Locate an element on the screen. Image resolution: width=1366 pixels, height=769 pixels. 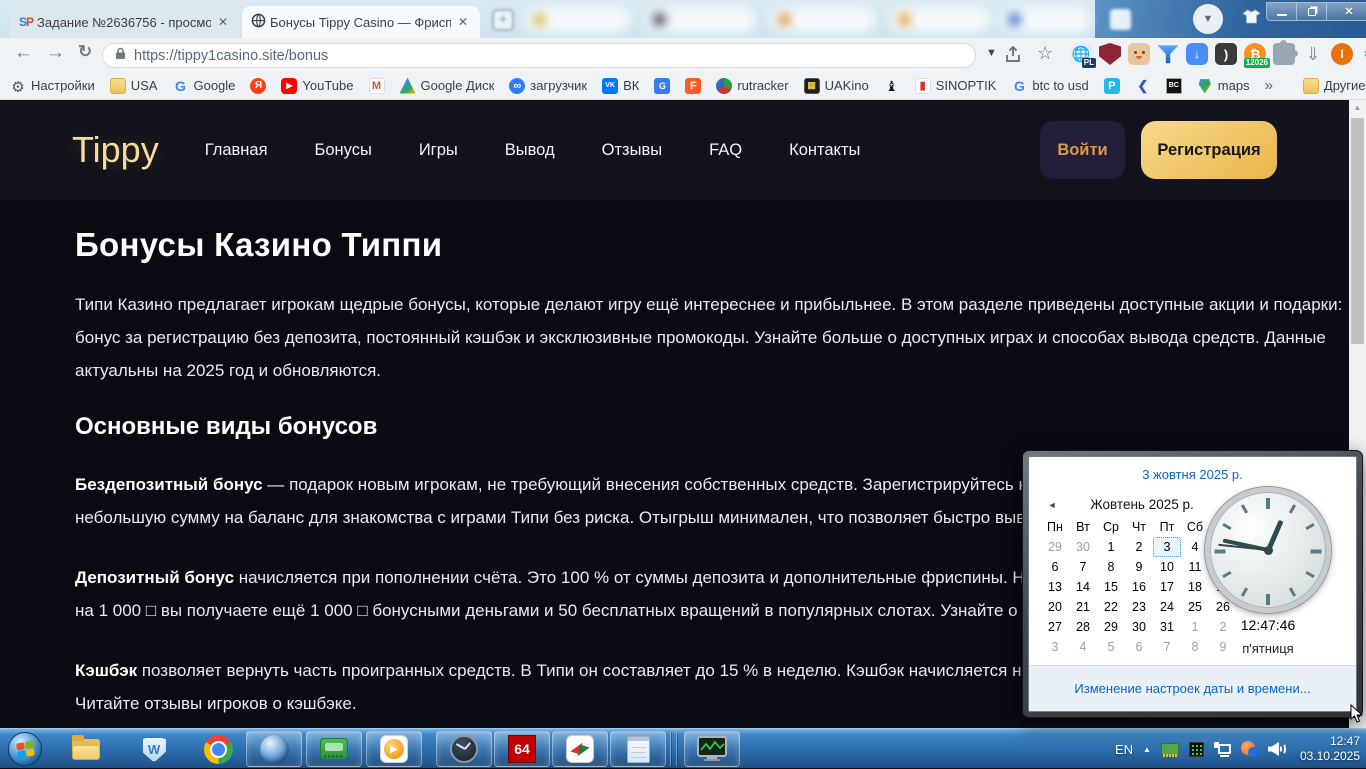
calendar-day: 5 is located at coordinates (1111, 647).